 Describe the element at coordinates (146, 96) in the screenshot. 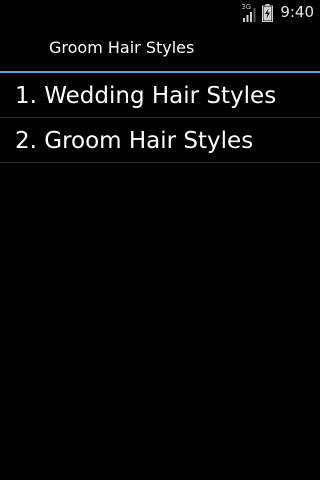

I see `list-item-label: 1. Wedding Hair Styles` at that location.